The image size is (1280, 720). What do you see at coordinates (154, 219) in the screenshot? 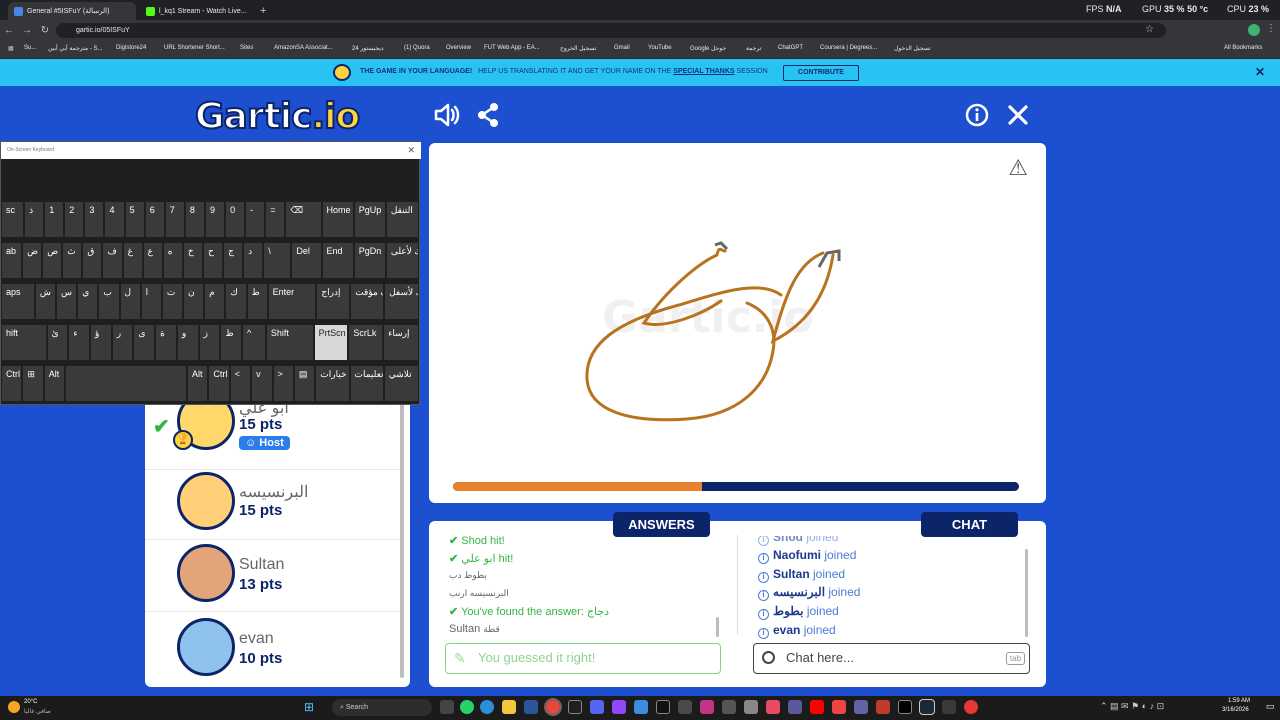
I see `keyboard-key: 6` at bounding box center [154, 219].